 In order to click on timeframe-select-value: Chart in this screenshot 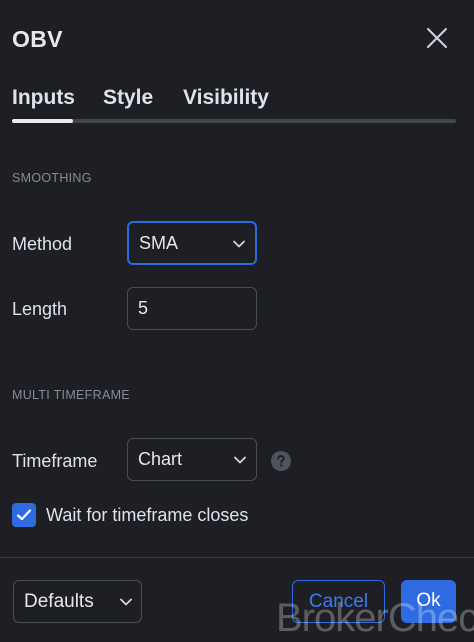, I will do `click(160, 459)`.